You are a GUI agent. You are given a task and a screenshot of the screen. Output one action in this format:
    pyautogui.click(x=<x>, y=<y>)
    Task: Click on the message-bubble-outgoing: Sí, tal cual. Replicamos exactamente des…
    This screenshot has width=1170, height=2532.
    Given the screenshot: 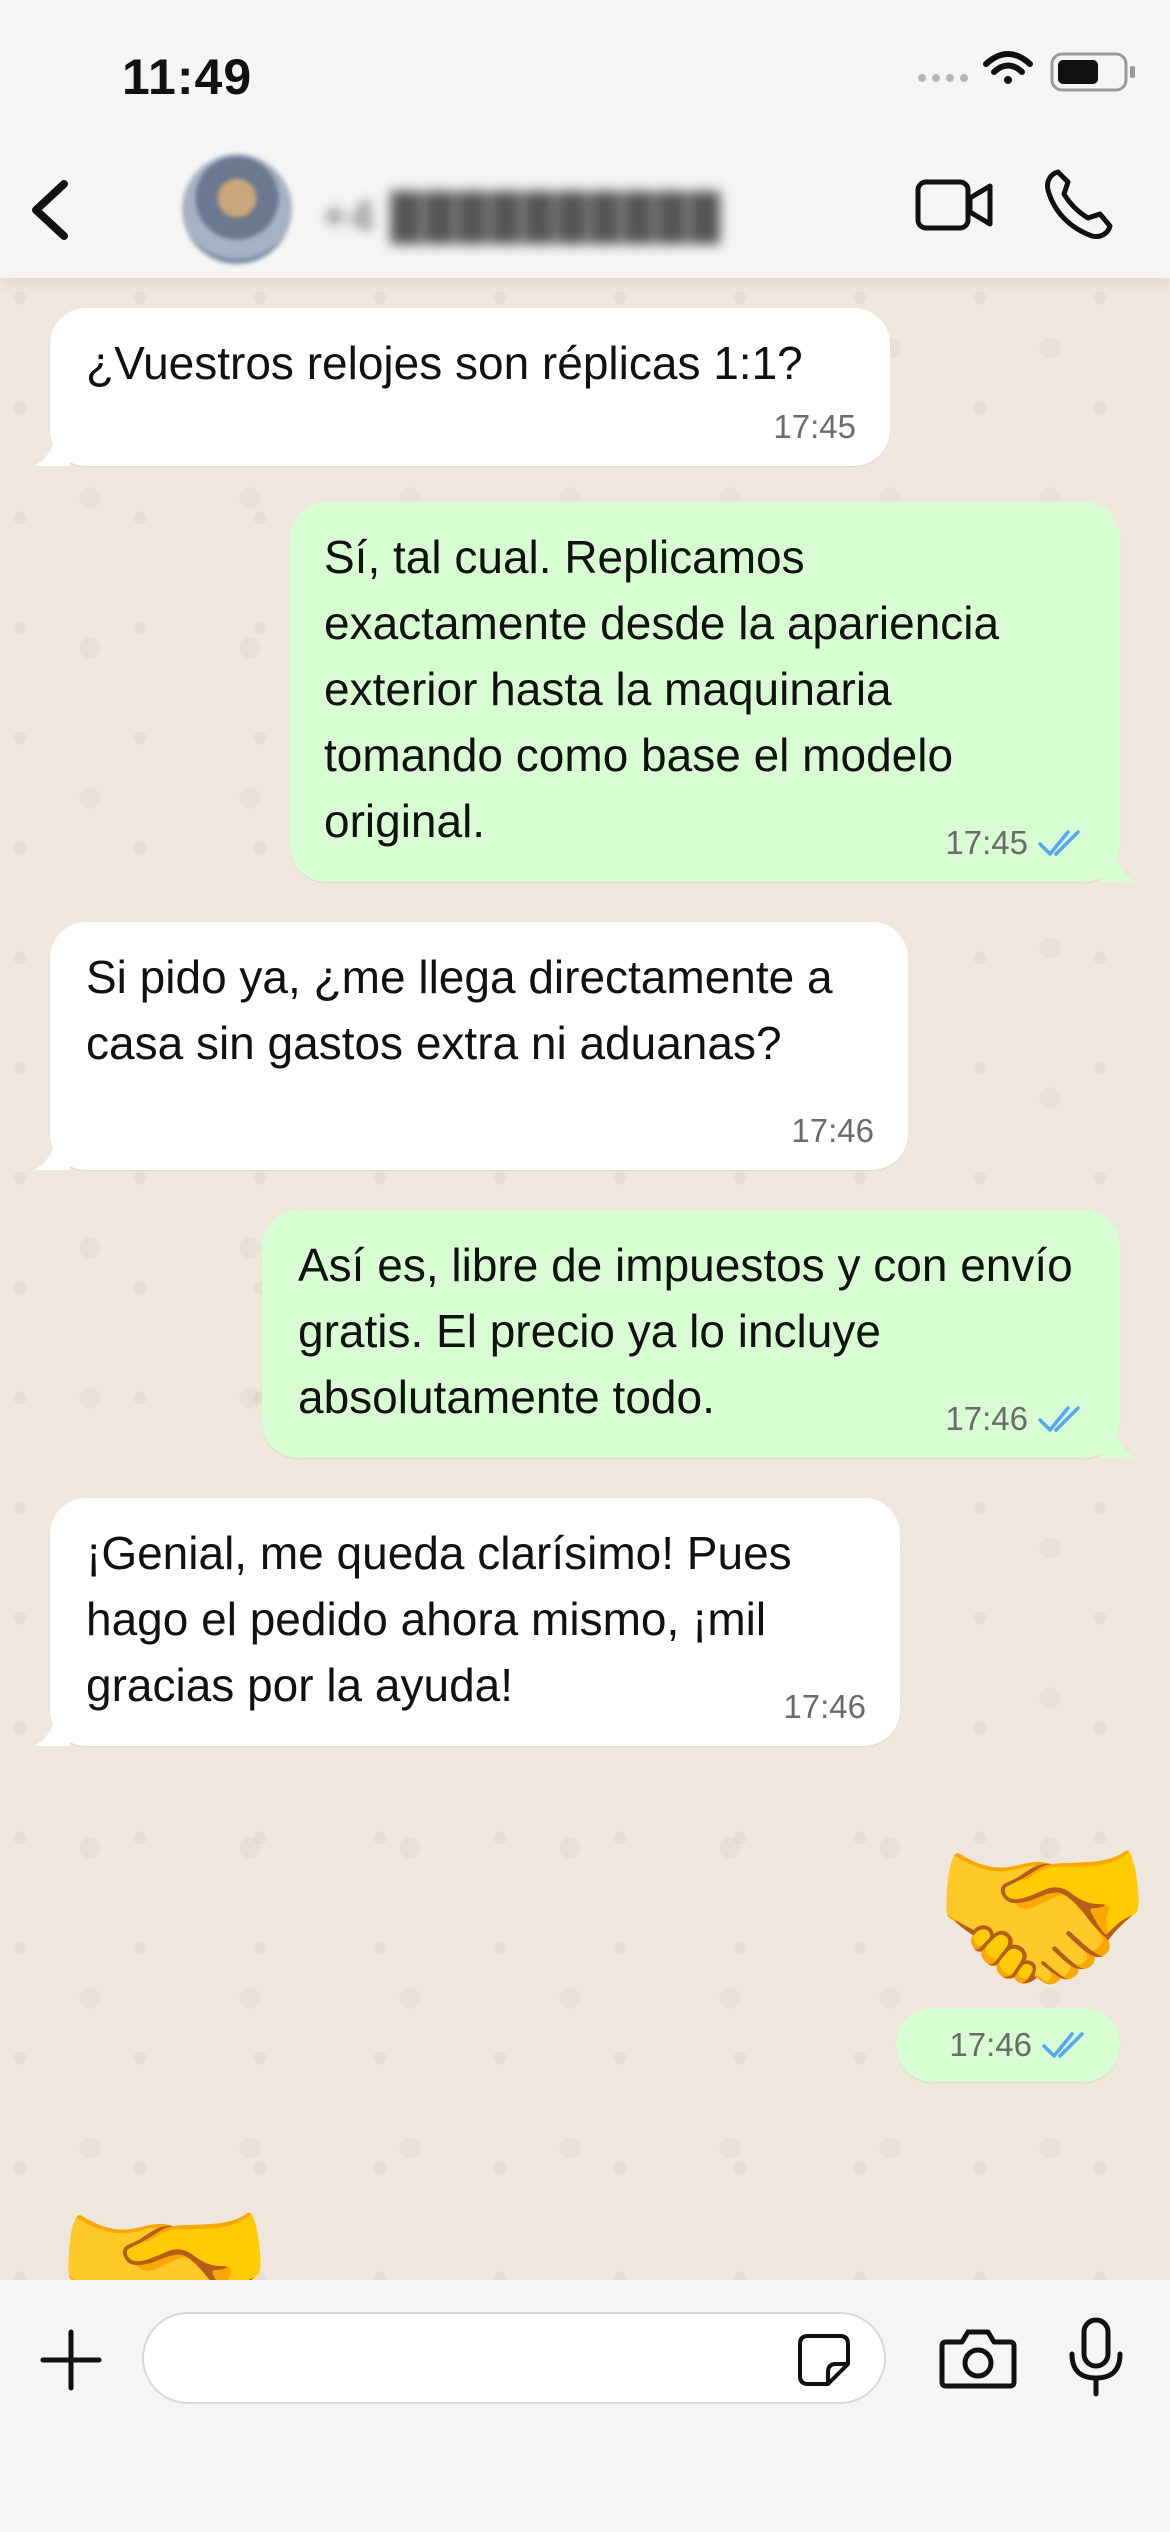 What is the action you would take?
    pyautogui.click(x=705, y=692)
    